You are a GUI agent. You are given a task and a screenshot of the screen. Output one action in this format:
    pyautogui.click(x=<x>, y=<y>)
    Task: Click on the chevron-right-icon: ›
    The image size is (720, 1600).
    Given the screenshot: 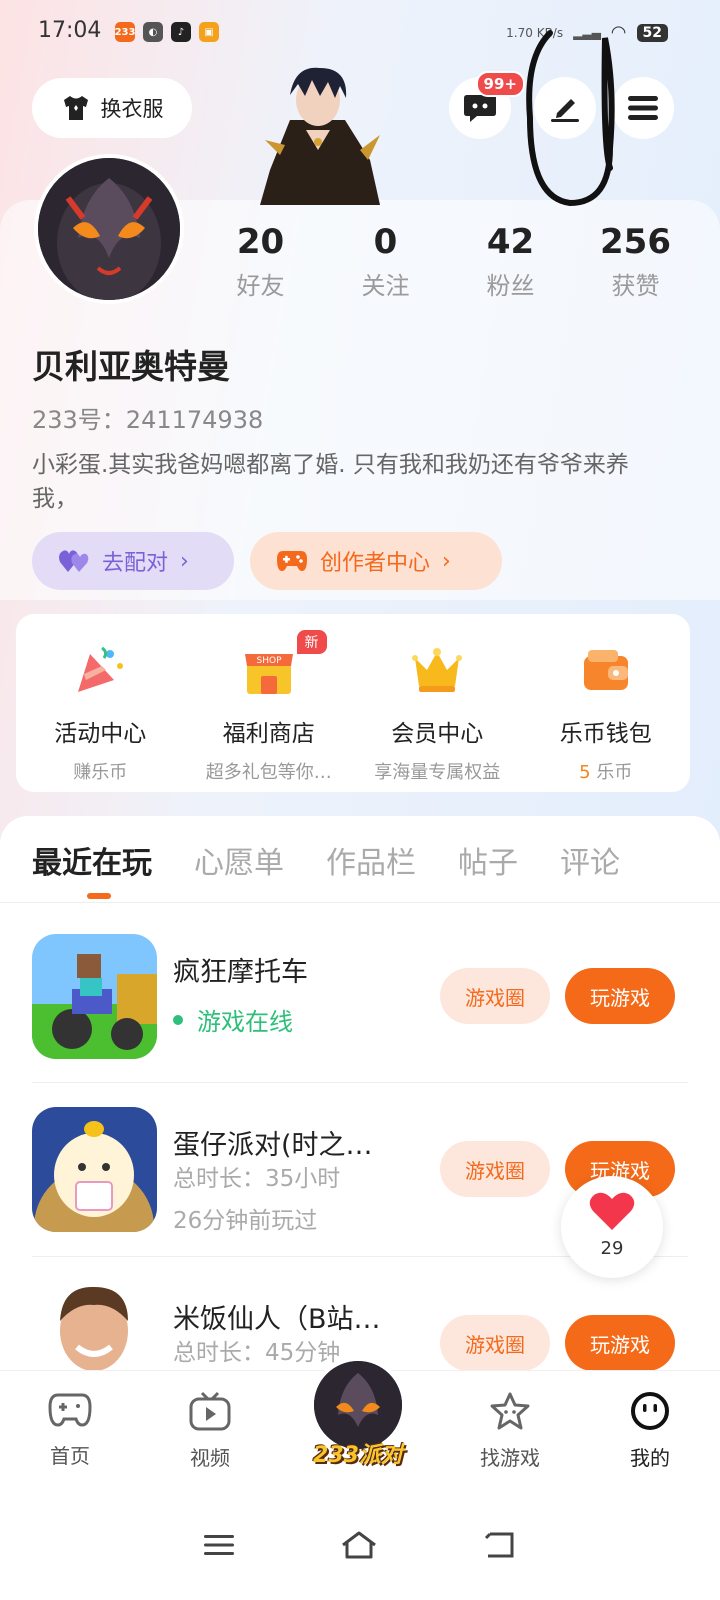 What is the action you would take?
    pyautogui.click(x=184, y=561)
    